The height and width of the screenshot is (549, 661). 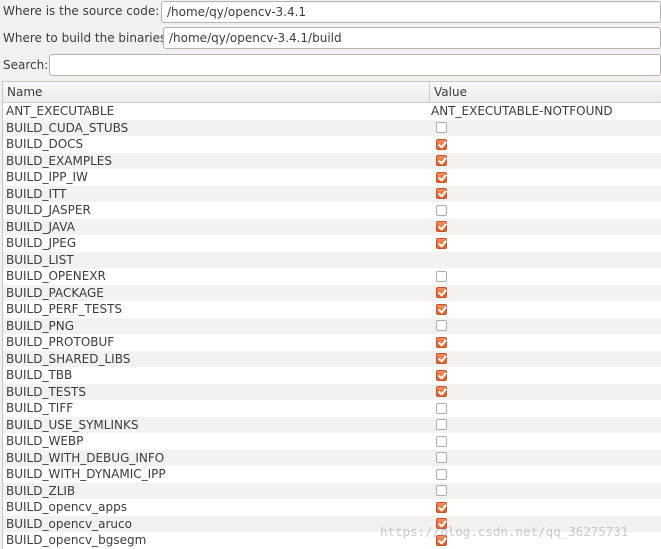 What do you see at coordinates (332, 342) in the screenshot?
I see `table-row: BUILD_PROTOBUF` at bounding box center [332, 342].